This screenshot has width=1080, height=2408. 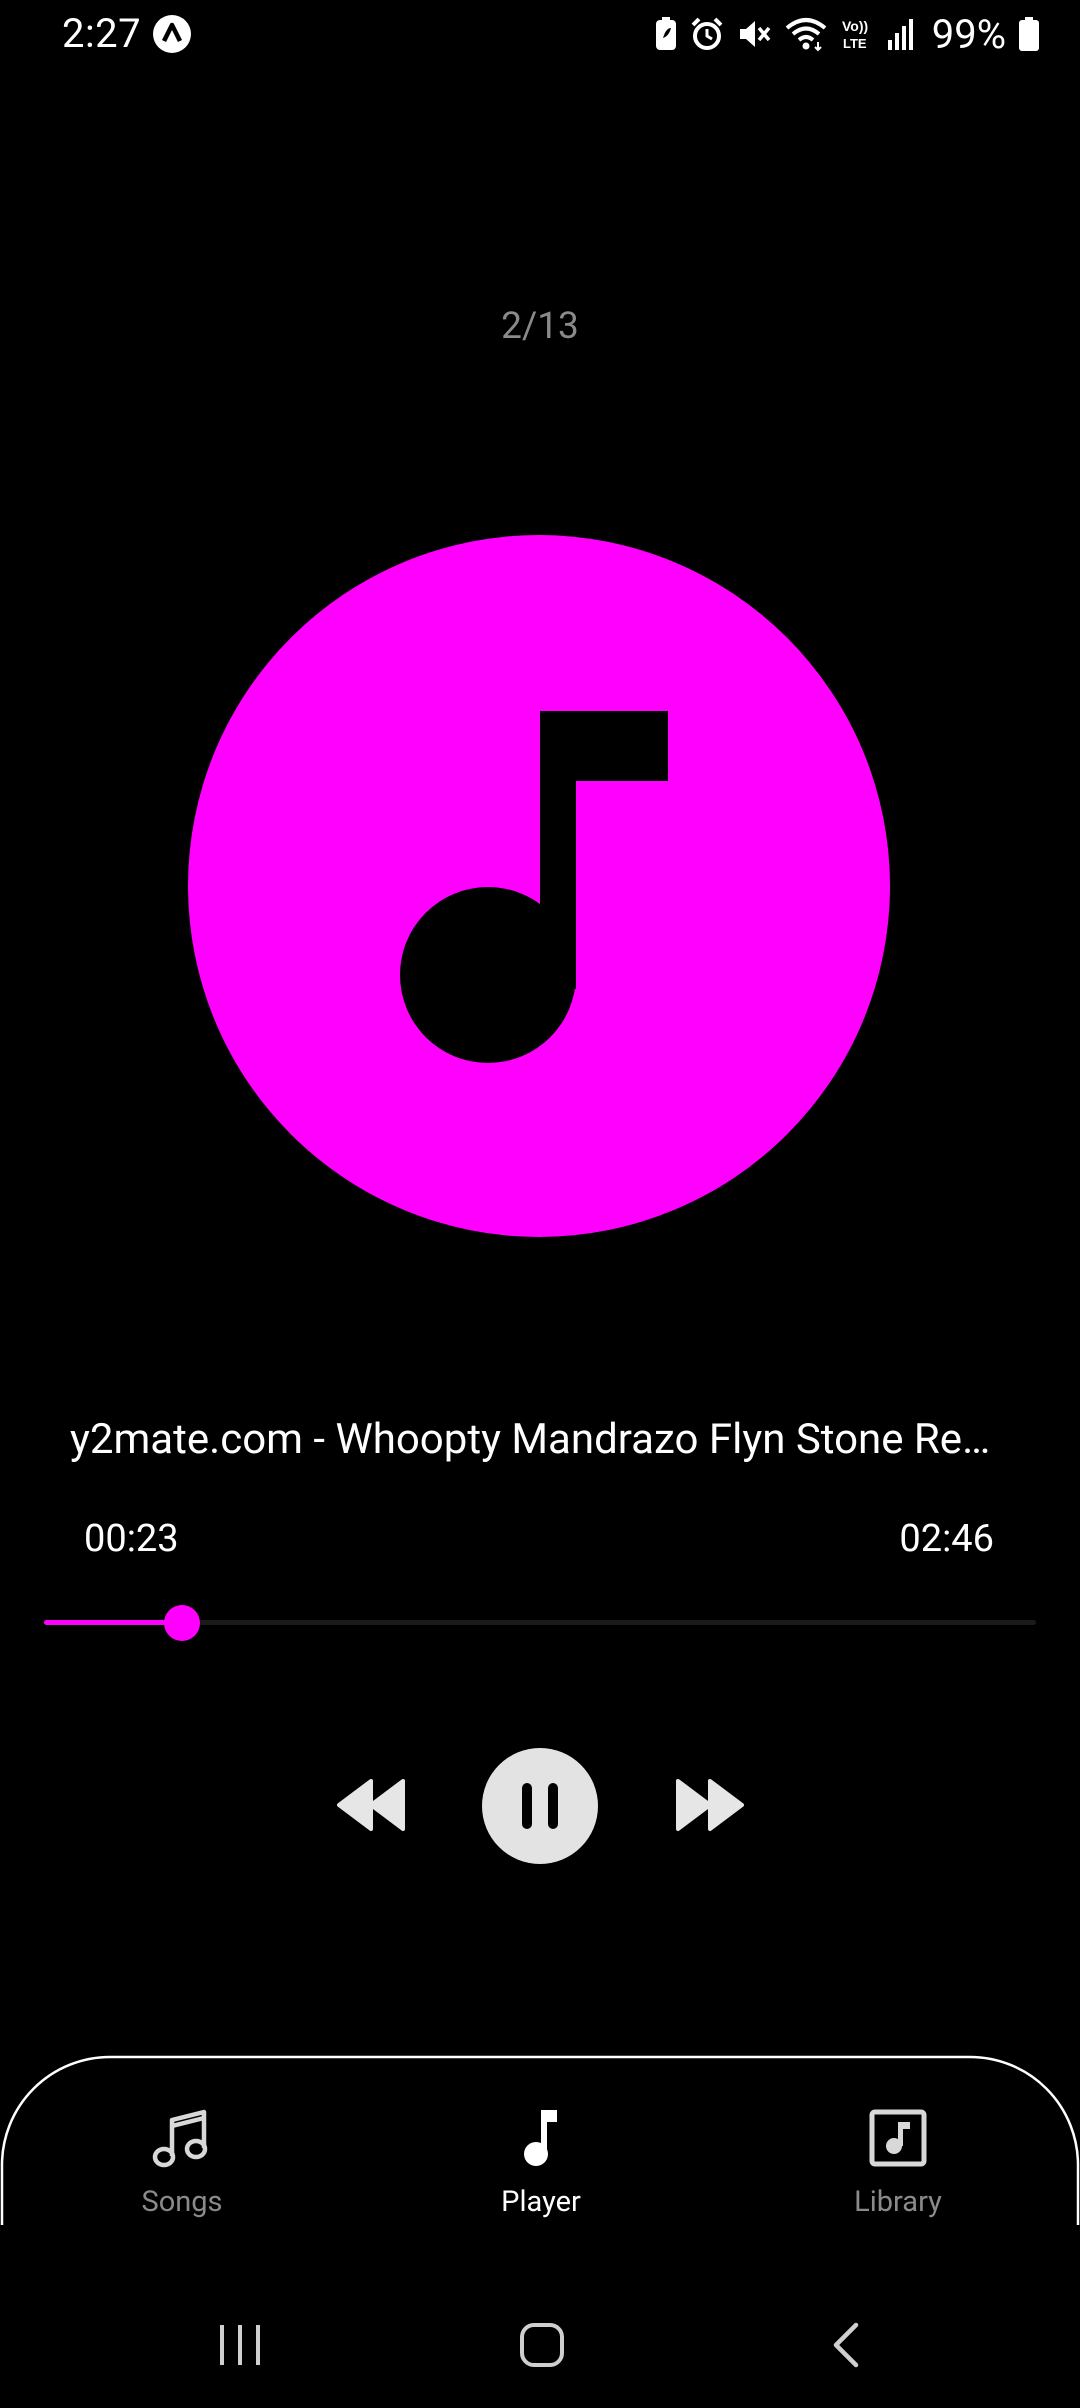 I want to click on pause-icon, so click(x=540, y=1806).